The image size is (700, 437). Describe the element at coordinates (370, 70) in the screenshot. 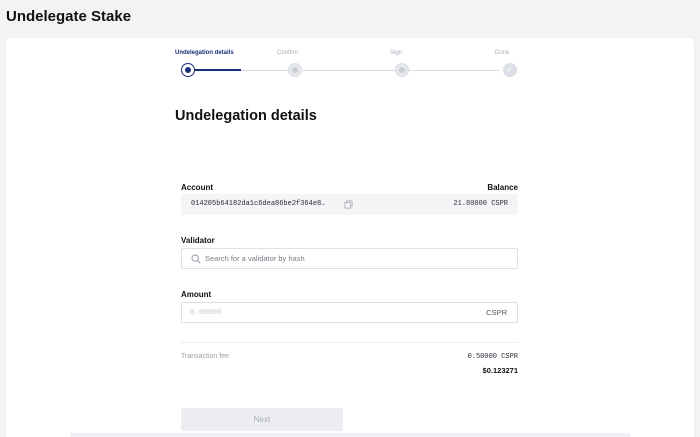

I see `step-track-line` at that location.